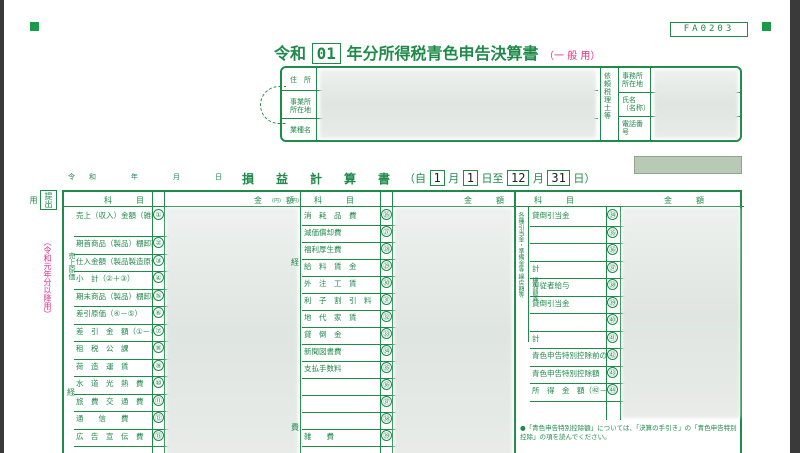  Describe the element at coordinates (158, 214) in the screenshot. I see `row-number: ①` at that location.